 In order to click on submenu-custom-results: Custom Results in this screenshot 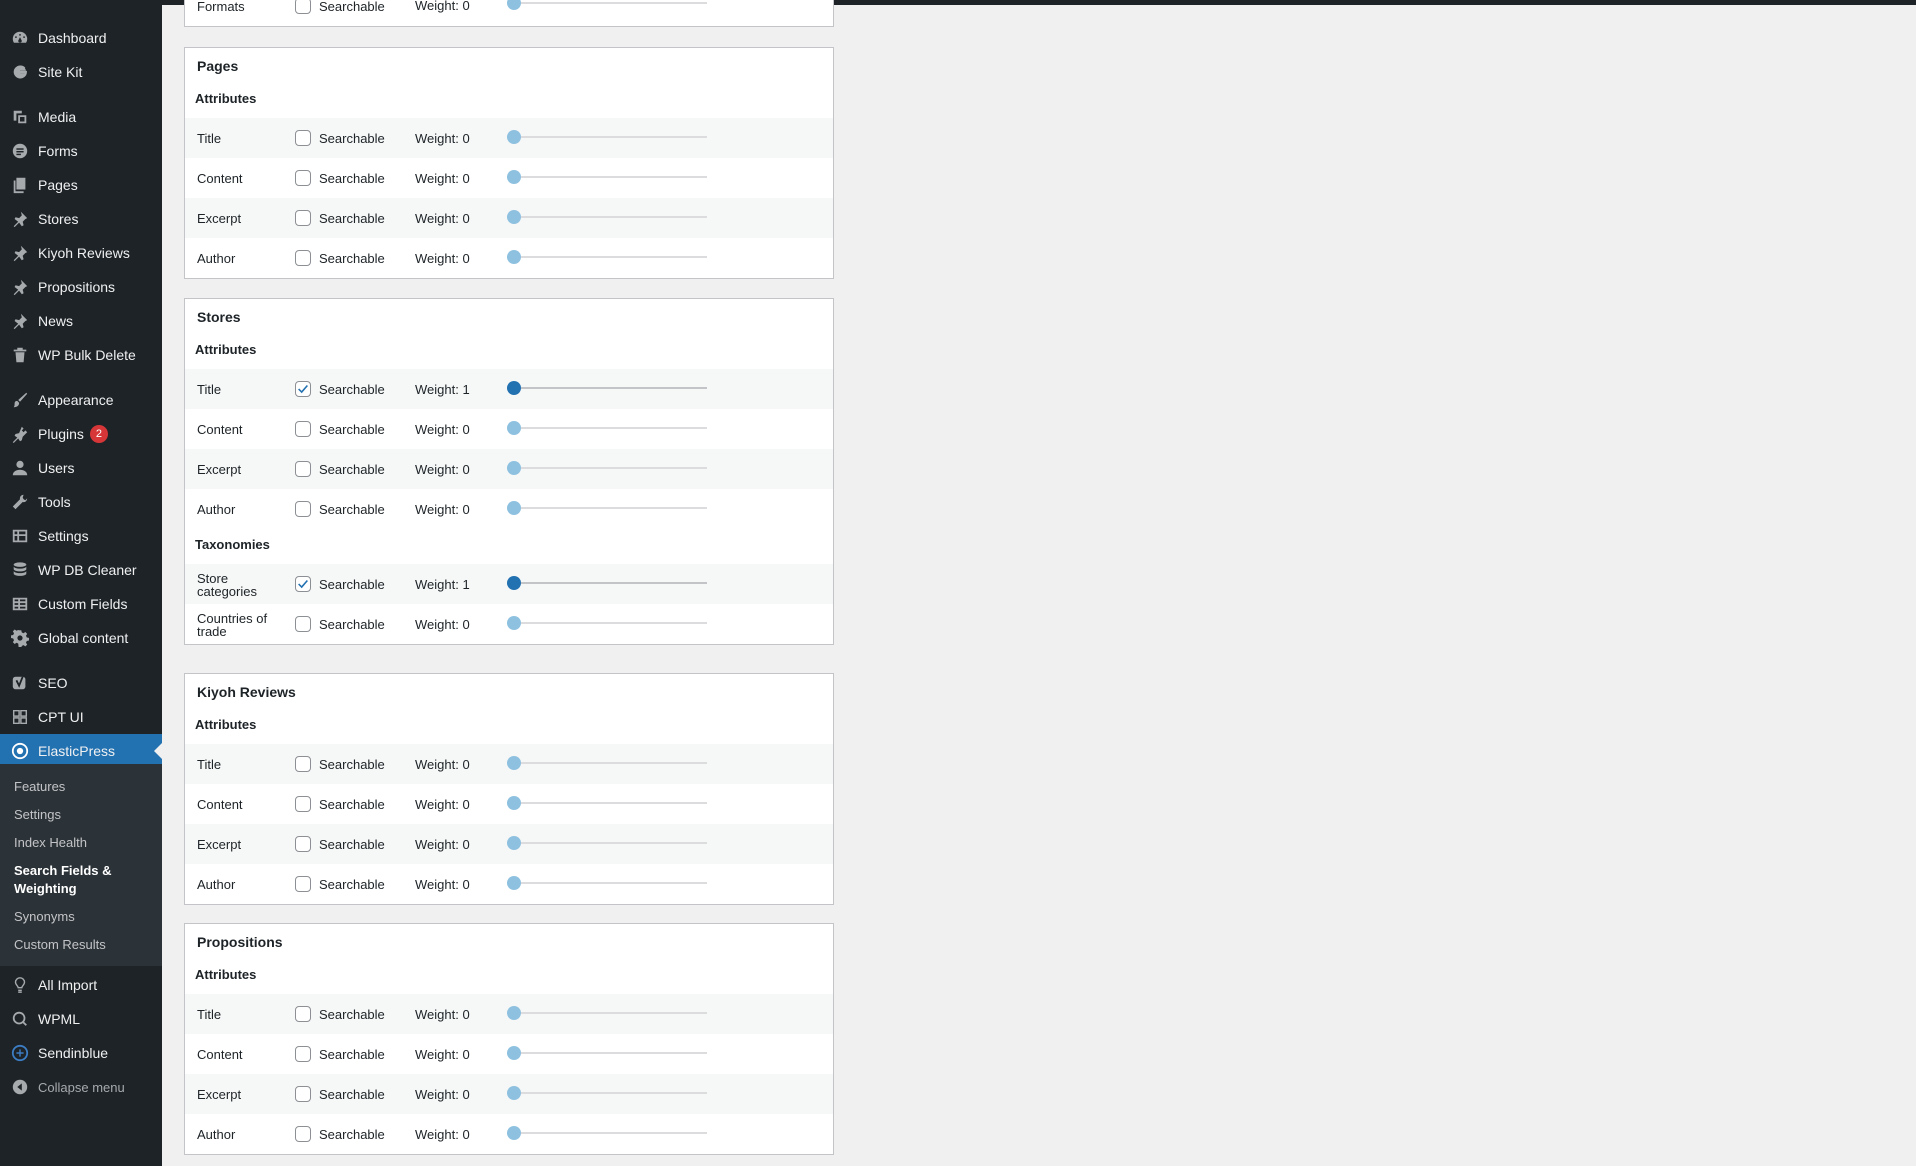, I will do `click(84, 945)`.